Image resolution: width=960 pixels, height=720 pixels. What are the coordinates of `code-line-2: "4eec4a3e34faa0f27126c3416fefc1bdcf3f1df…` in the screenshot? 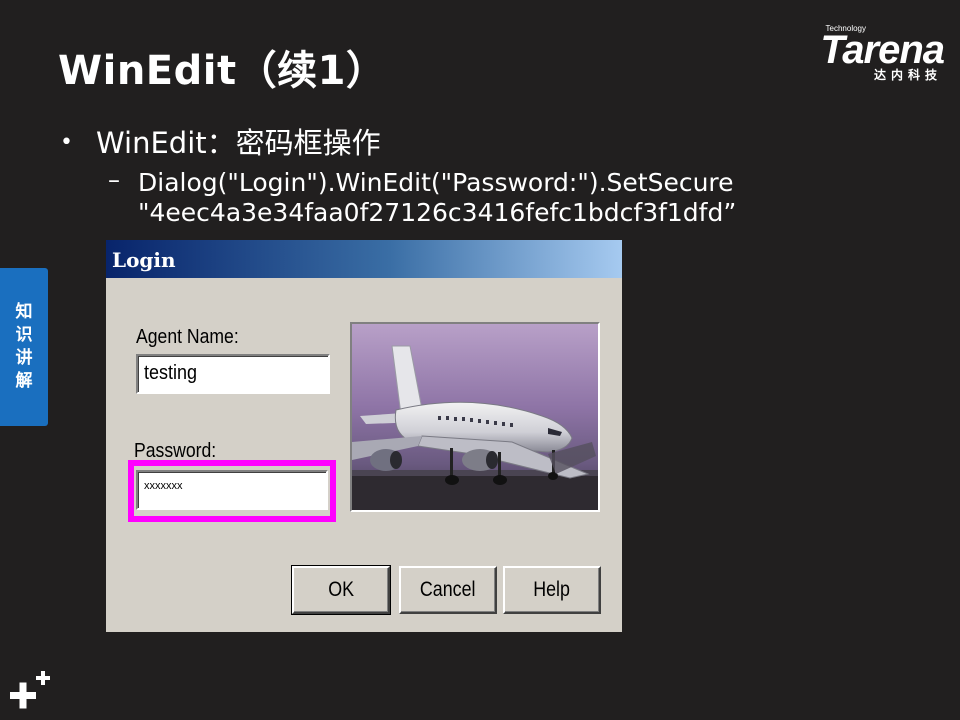 It's located at (437, 212).